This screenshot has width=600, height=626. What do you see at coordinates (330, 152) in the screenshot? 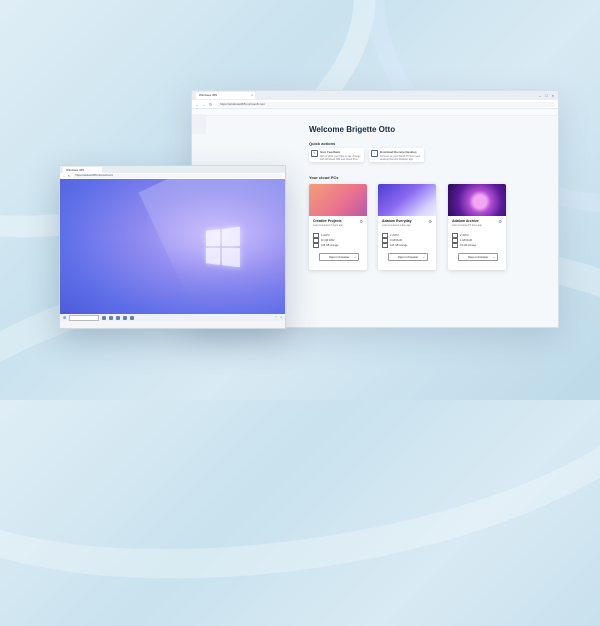
I see `quick-action-title: Give Feedback` at bounding box center [330, 152].